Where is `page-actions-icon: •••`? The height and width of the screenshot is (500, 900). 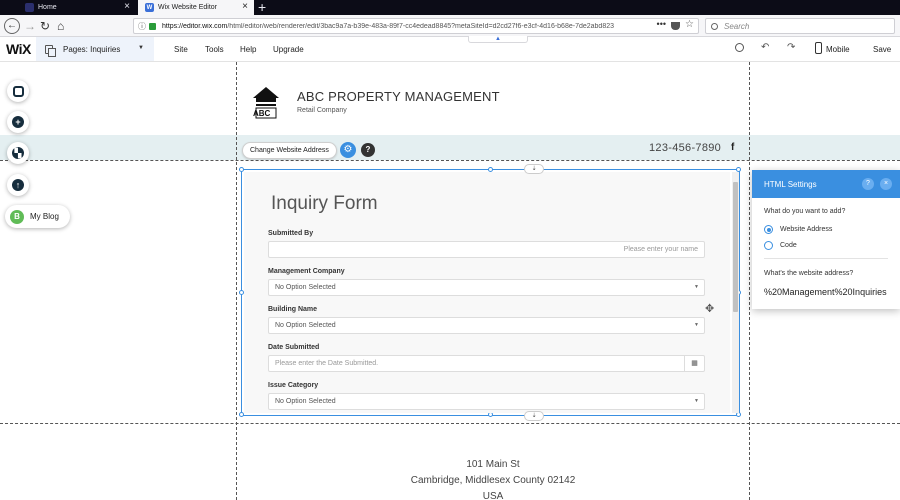 page-actions-icon: ••• is located at coordinates (661, 24).